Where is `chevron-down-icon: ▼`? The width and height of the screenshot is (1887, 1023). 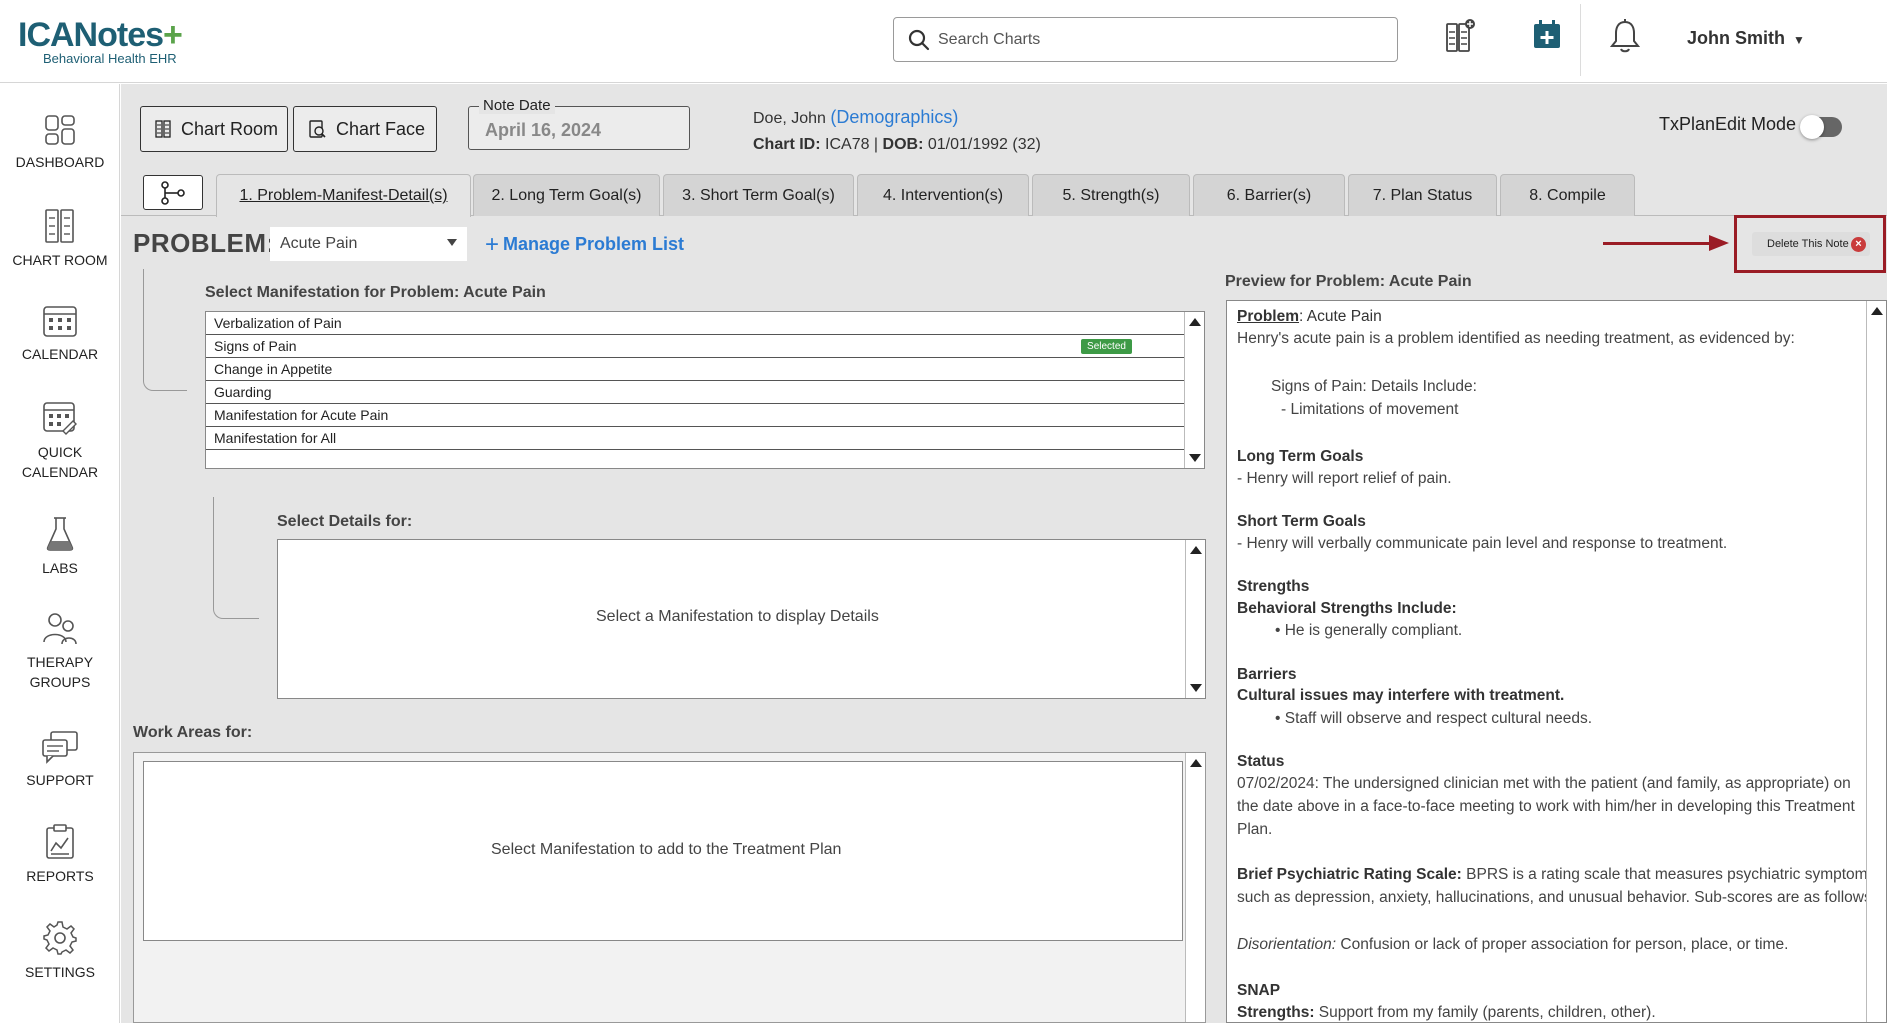 chevron-down-icon: ▼ is located at coordinates (1799, 40).